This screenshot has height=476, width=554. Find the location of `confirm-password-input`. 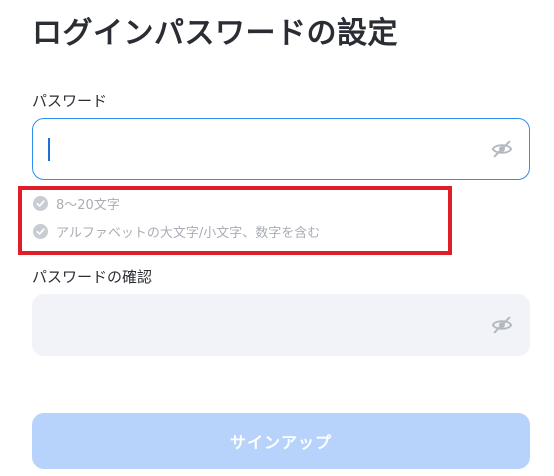

confirm-password-input is located at coordinates (263, 326).